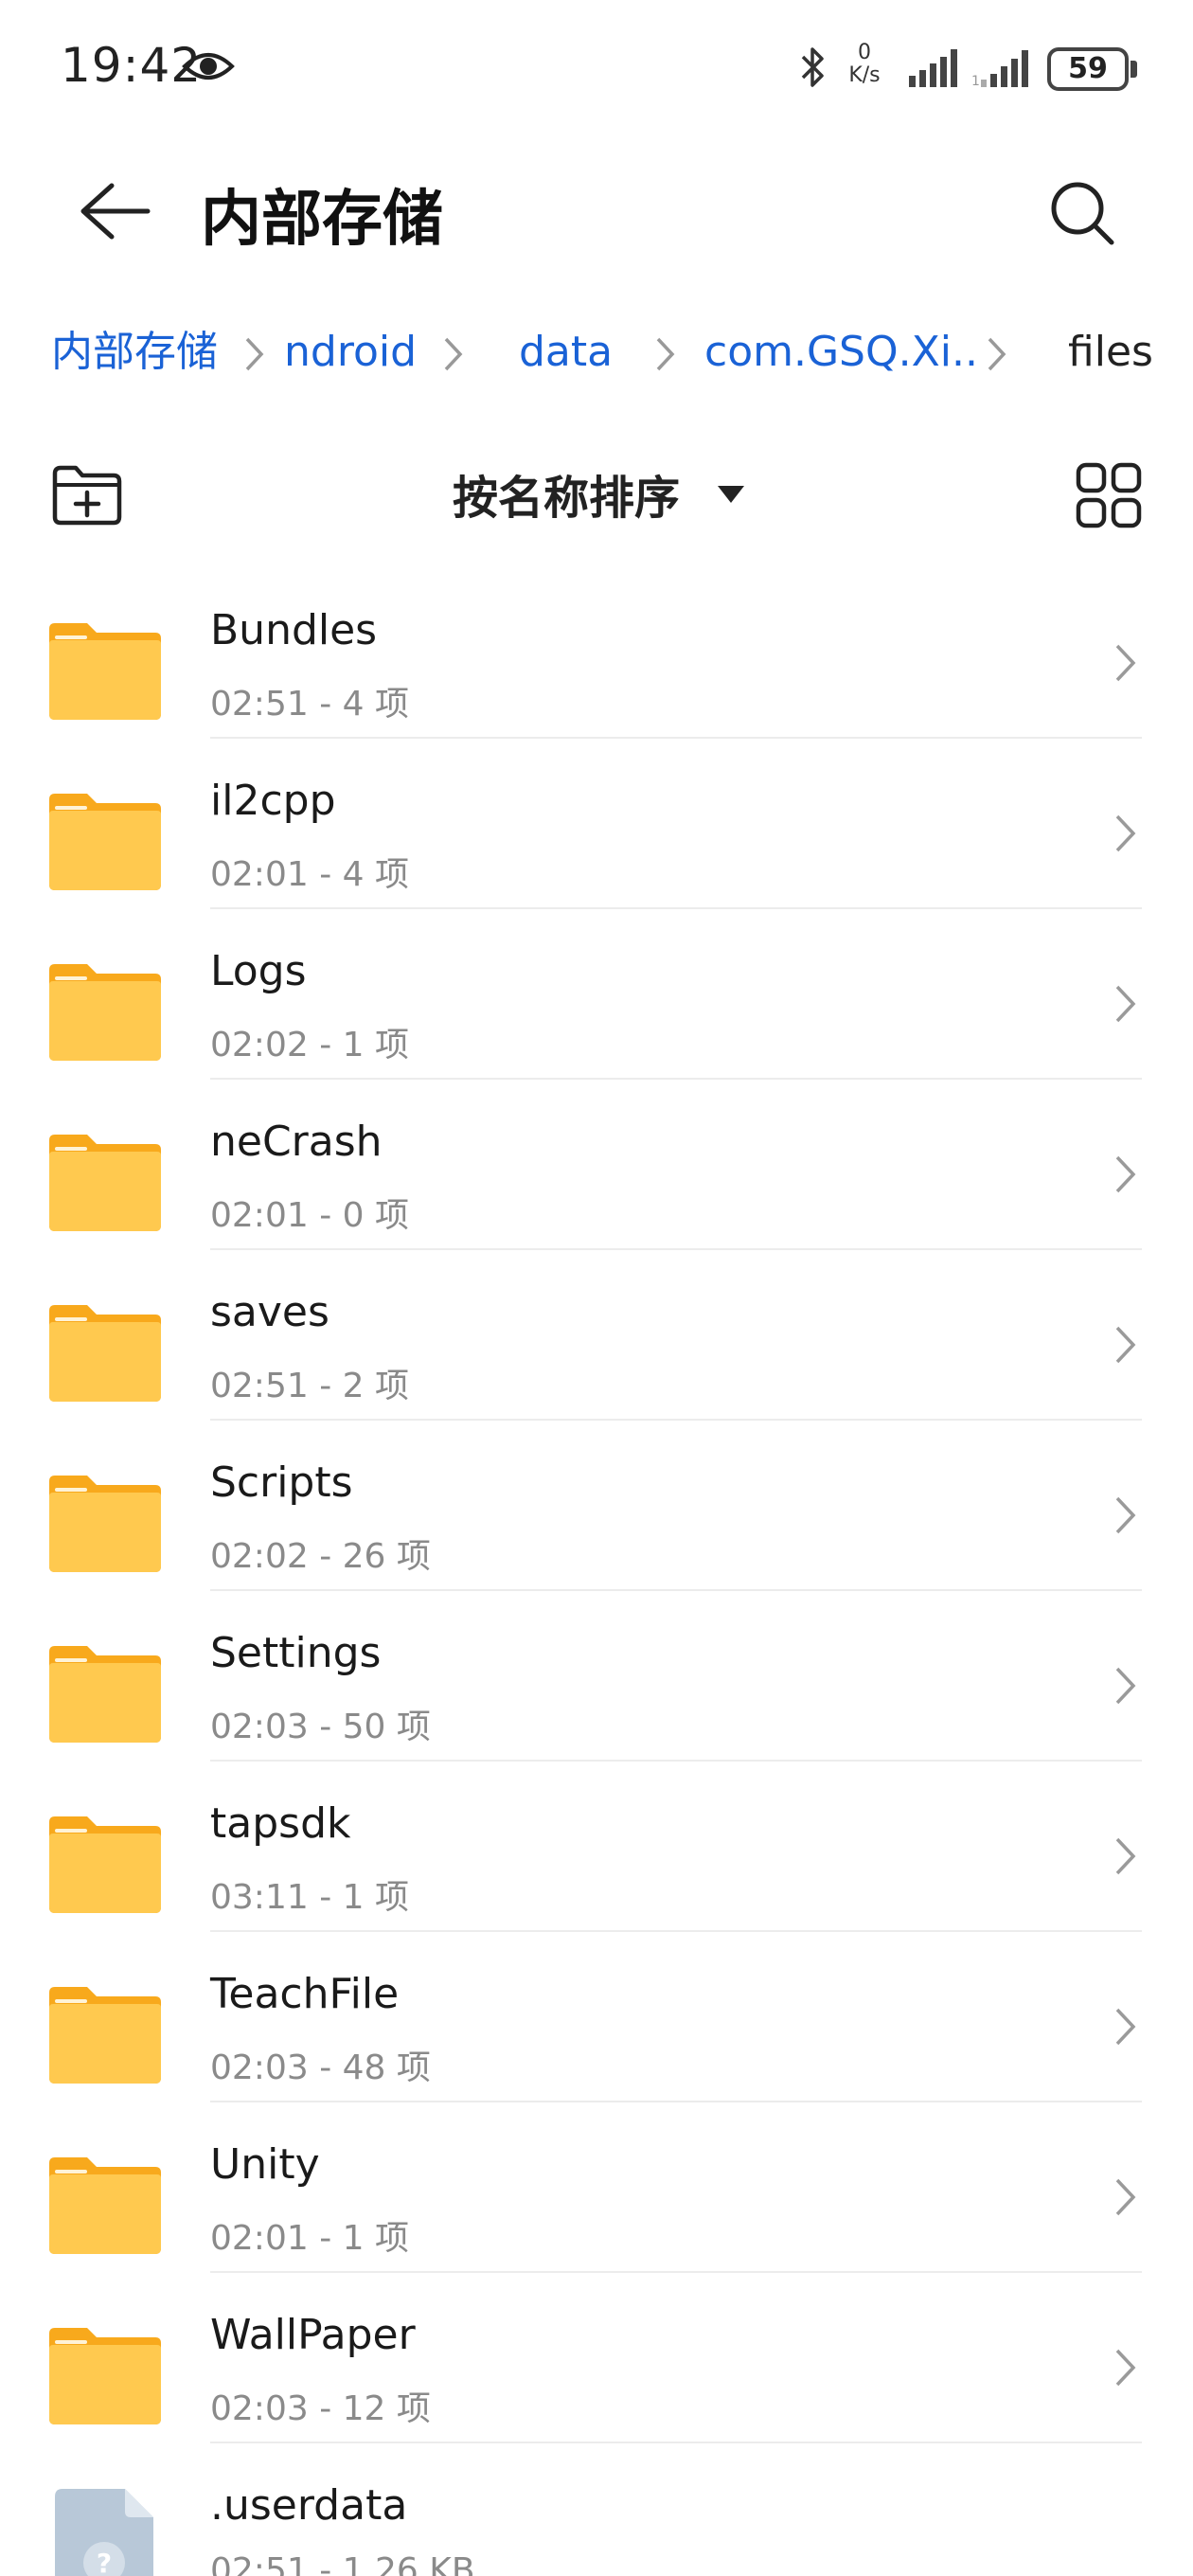 The height and width of the screenshot is (2576, 1193). I want to click on item-name: tapsdk, so click(280, 1823).